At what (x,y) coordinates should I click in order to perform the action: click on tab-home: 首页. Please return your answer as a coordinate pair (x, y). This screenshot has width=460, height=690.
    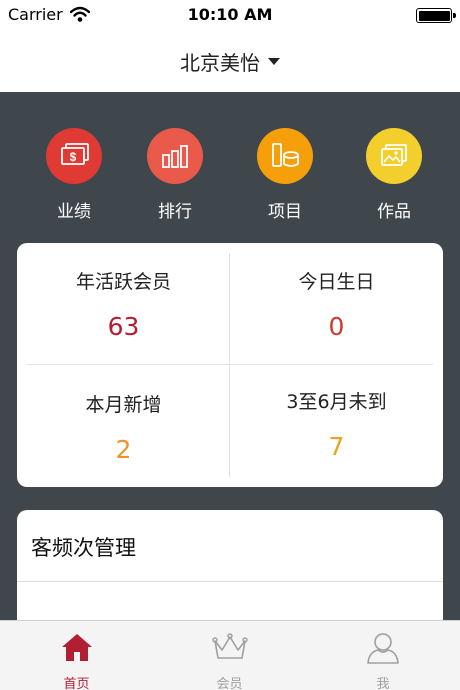
    Looking at the image, I should click on (76, 655).